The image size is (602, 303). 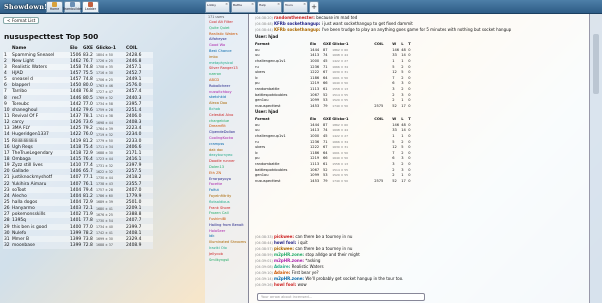 I want to click on rank-cell: 23, so click(x=7, y=190).